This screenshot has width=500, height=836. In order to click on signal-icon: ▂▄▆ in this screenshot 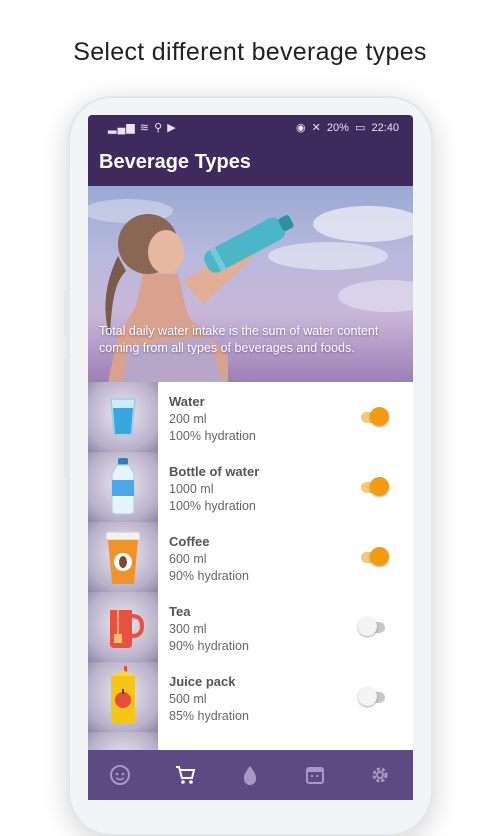, I will do `click(122, 128)`.